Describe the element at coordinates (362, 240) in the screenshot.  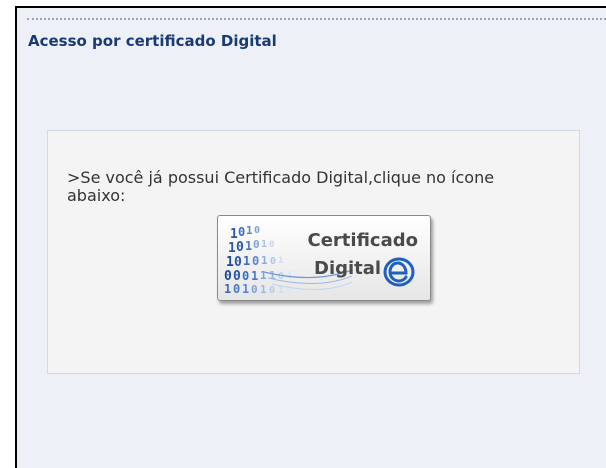
I see `certificate-button-label-line1: Certificado` at that location.